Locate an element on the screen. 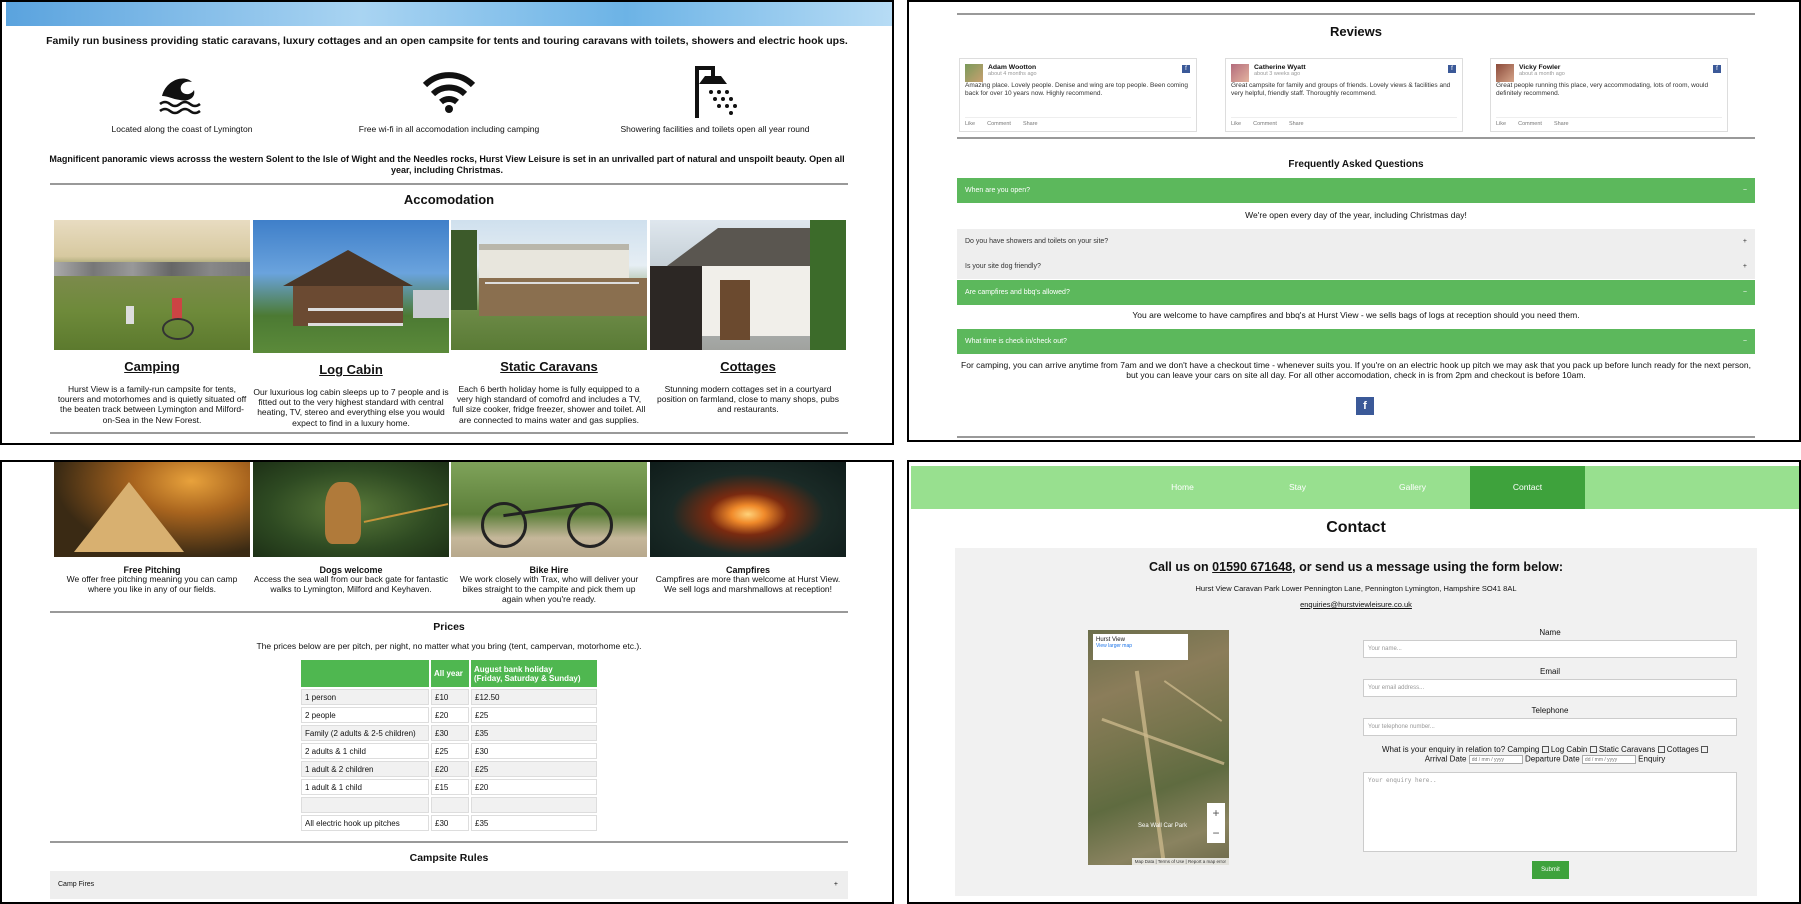  feature-coast: Located along the coast of Lymington is located at coordinates (182, 97).